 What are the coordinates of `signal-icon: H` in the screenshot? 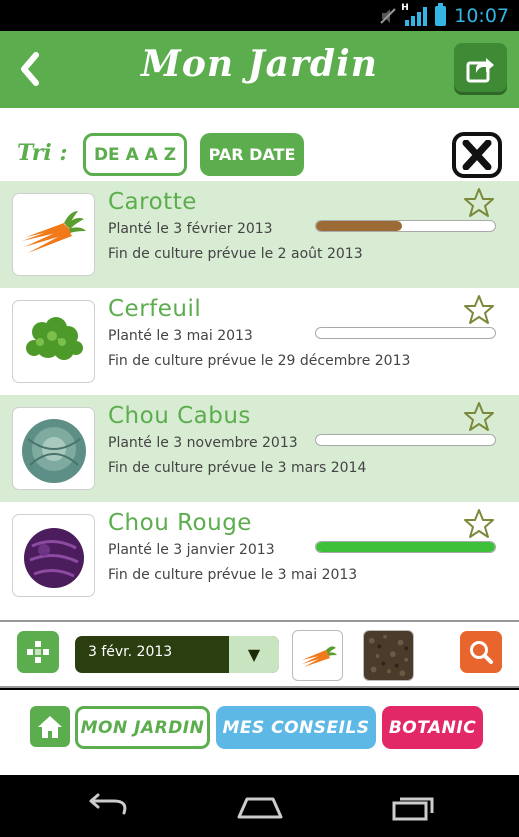 It's located at (414, 14).